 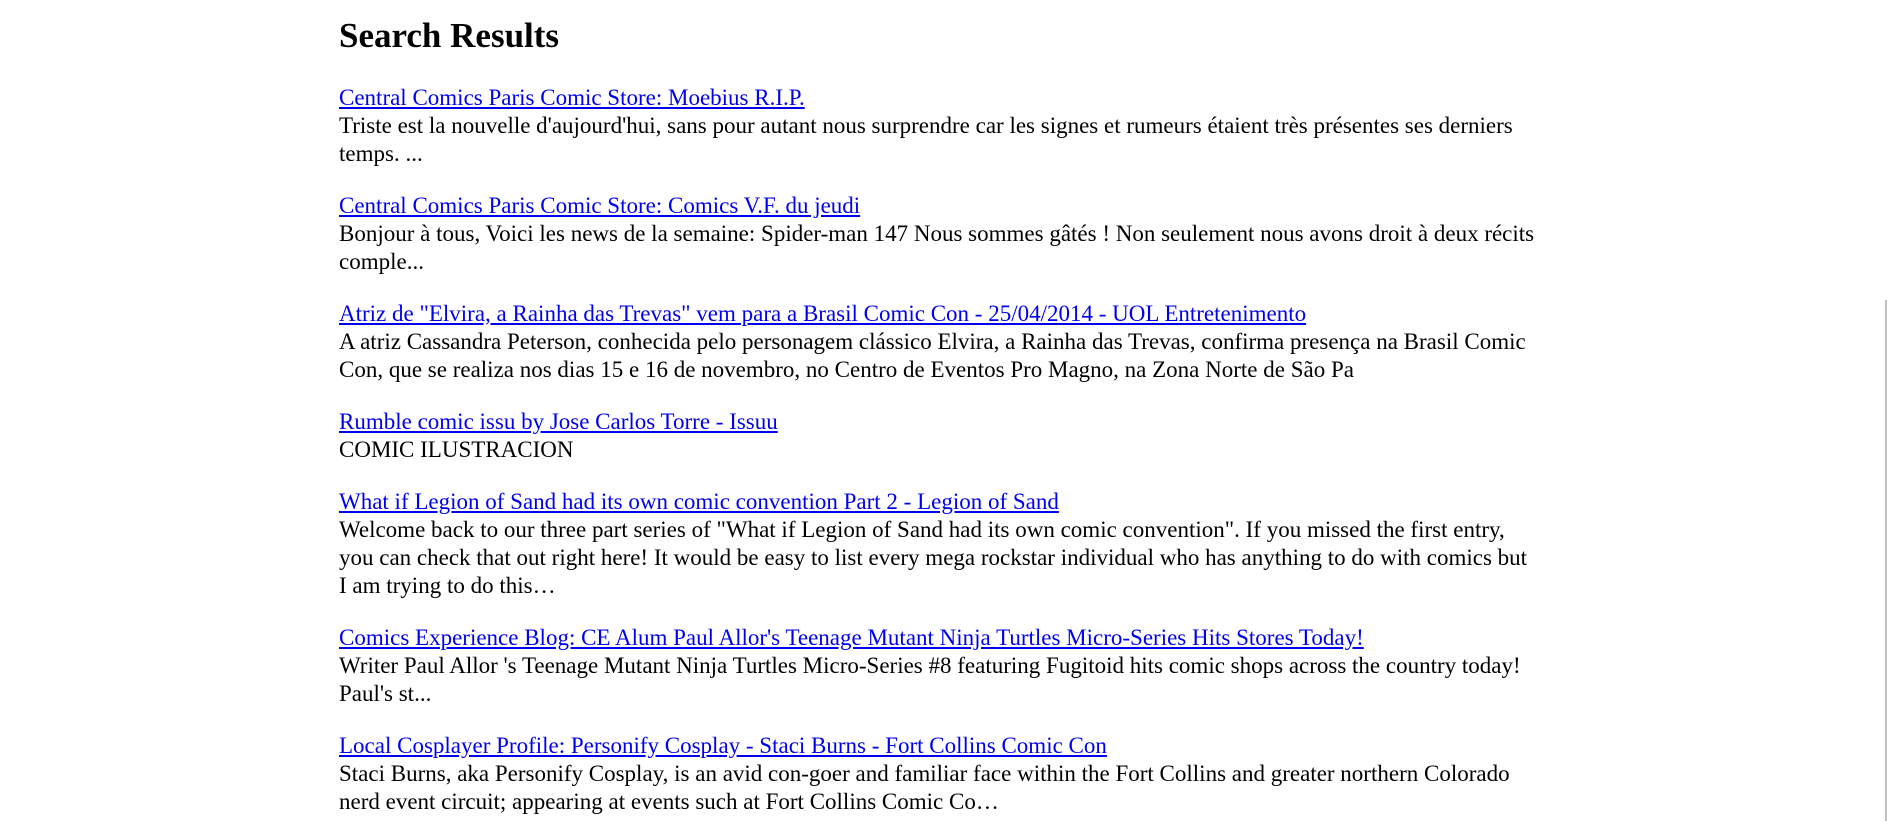 What do you see at coordinates (1886, 560) in the screenshot?
I see `scrollbar-thumb` at bounding box center [1886, 560].